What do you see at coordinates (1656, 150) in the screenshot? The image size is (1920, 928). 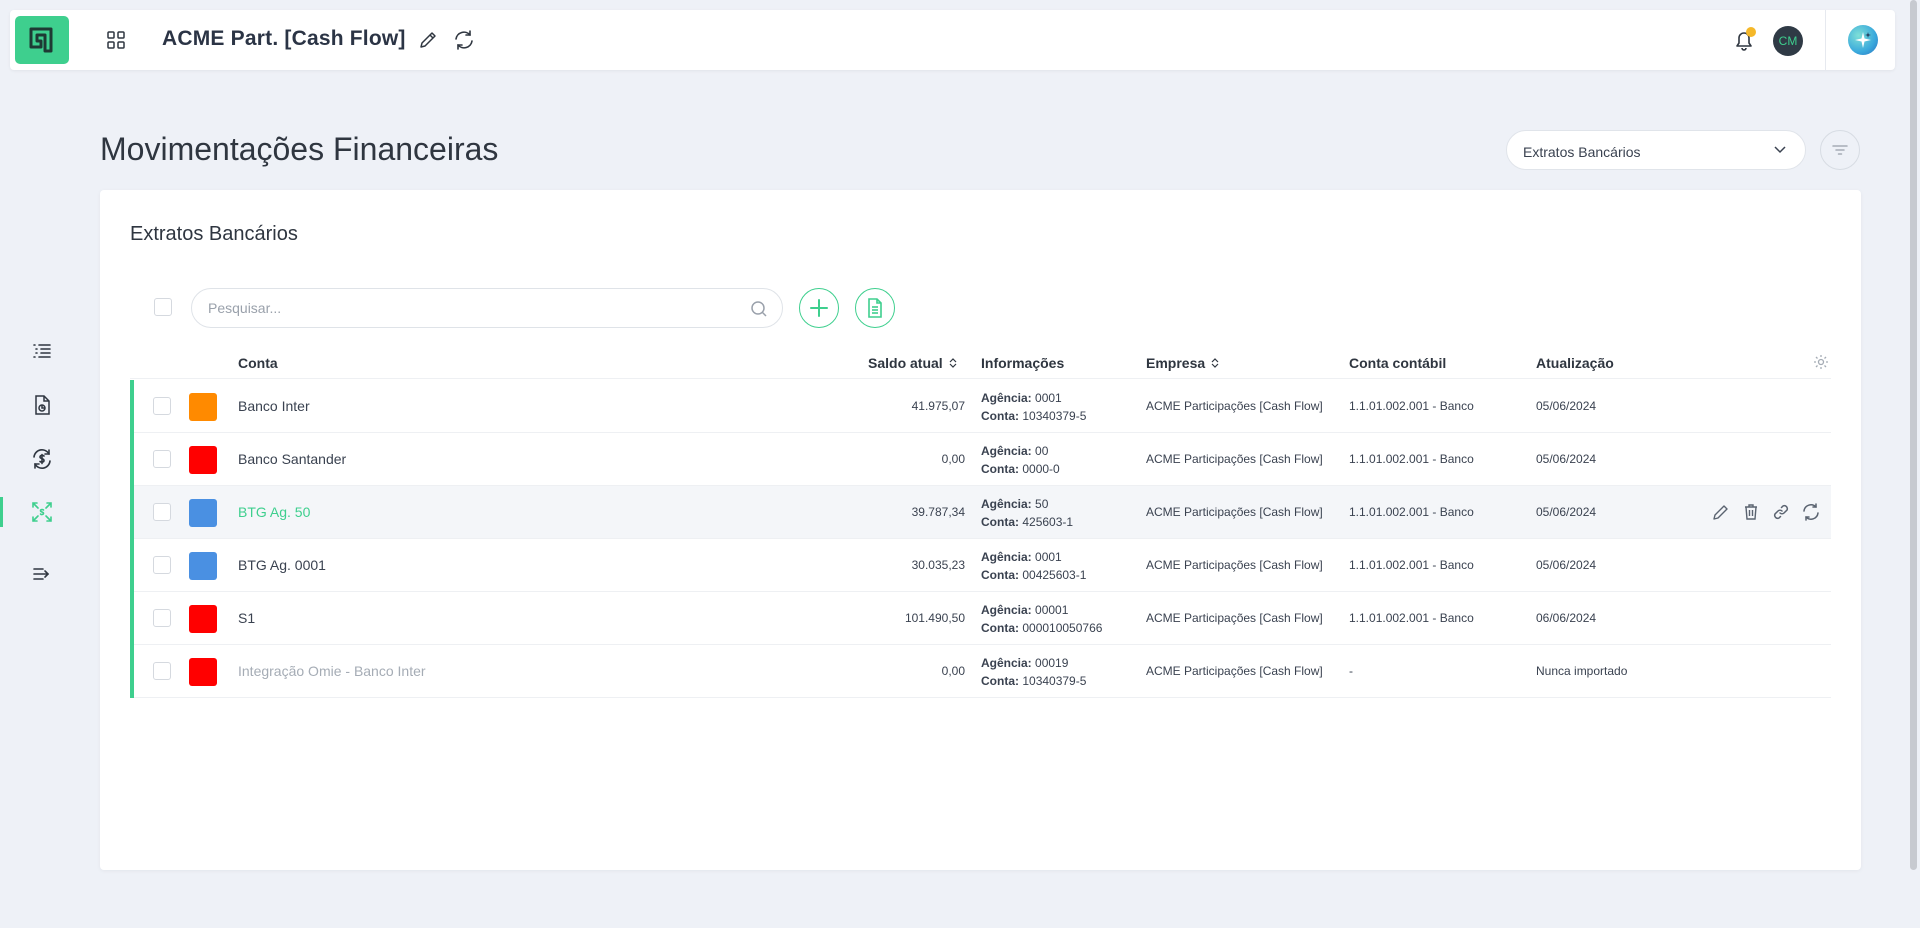 I see `view-select-dropdown: Extratos Bancários` at bounding box center [1656, 150].